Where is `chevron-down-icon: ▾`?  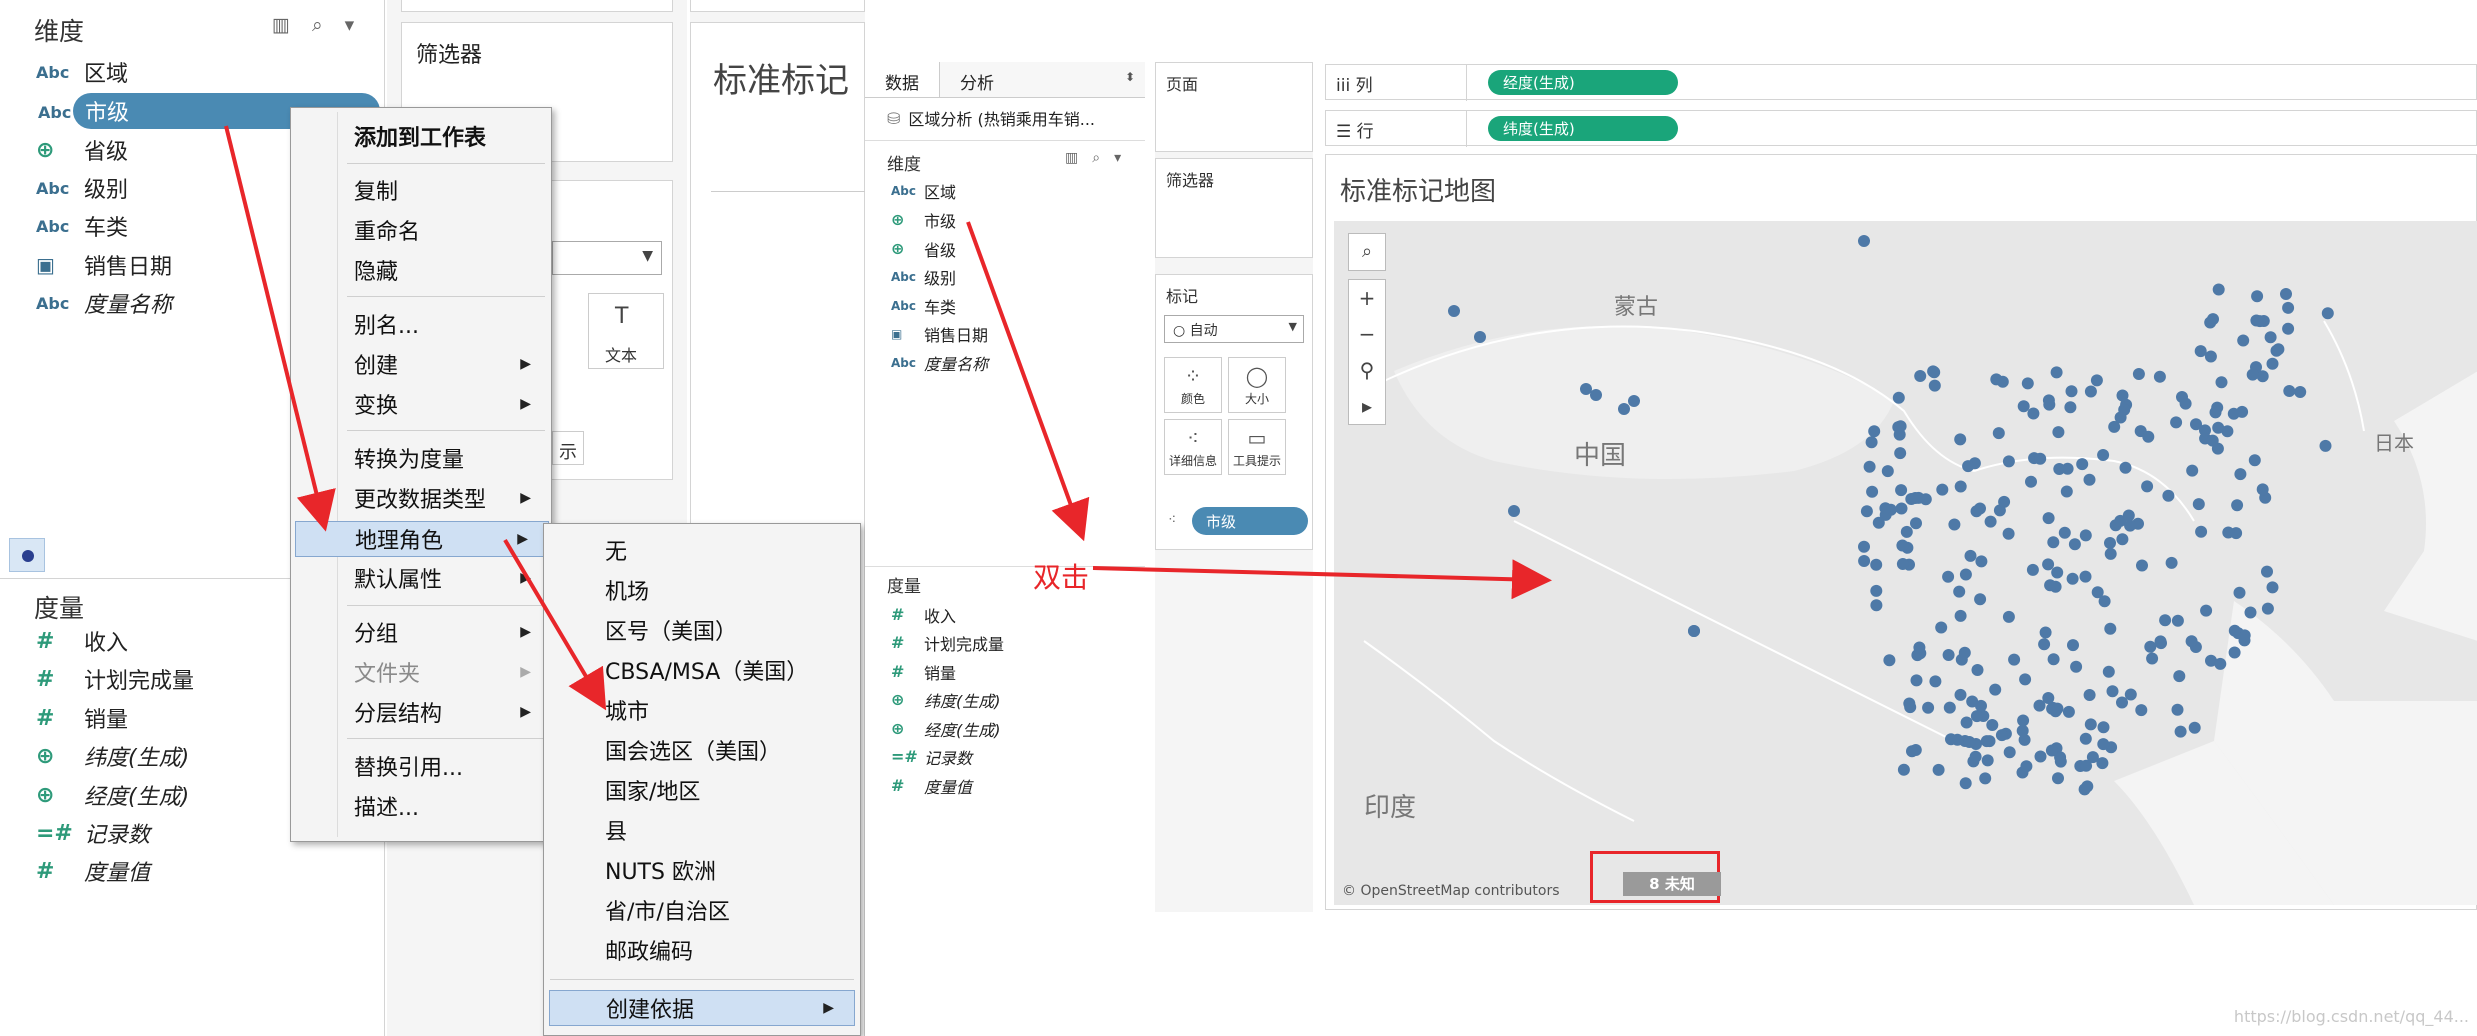
chevron-down-icon: ▾ is located at coordinates (1117, 158).